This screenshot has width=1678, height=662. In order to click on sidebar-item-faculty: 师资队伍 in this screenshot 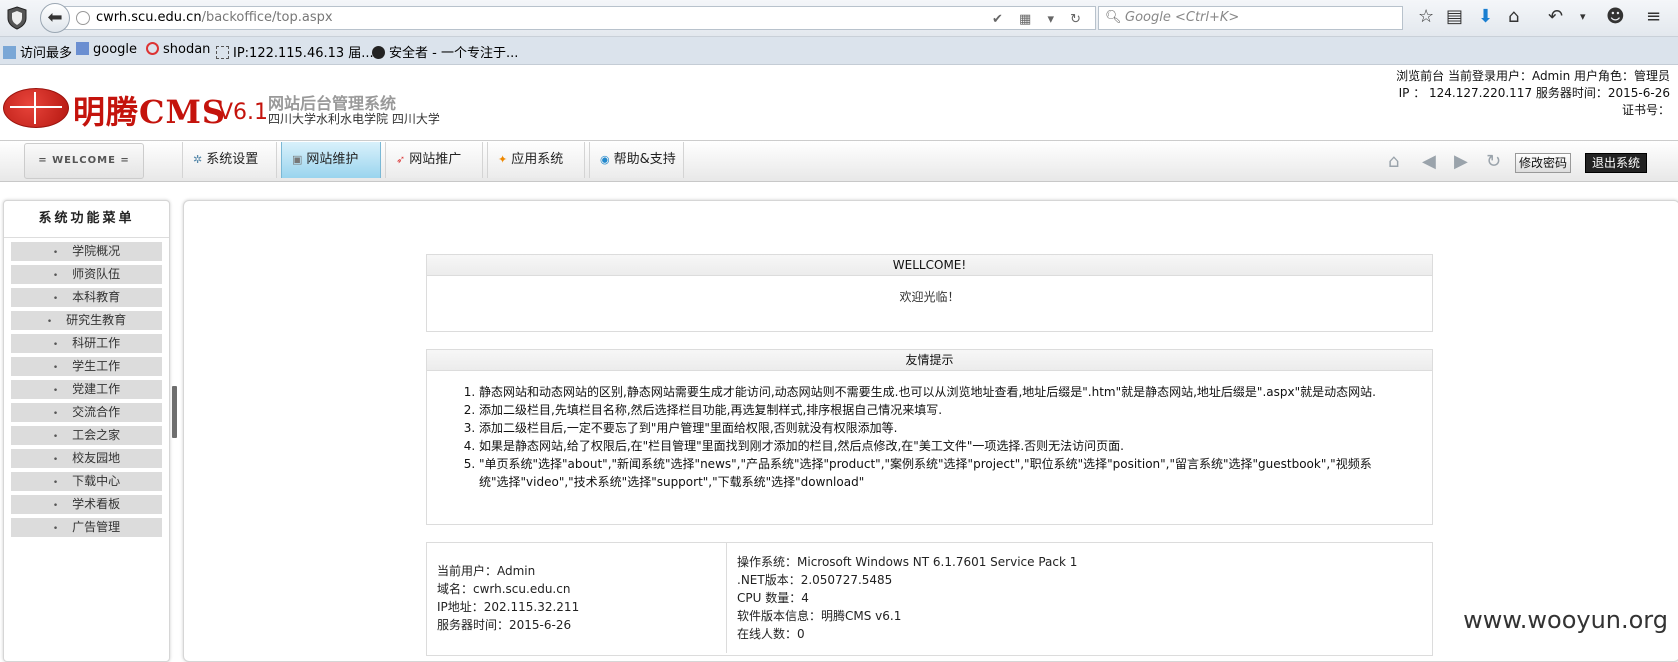, I will do `click(86, 274)`.